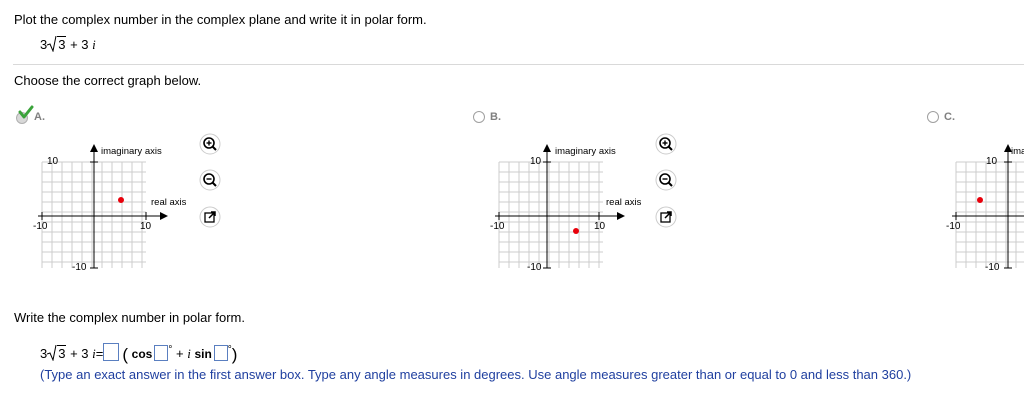 This screenshot has width=1024, height=414. What do you see at coordinates (495, 117) in the screenshot?
I see `option-b-label: B.` at bounding box center [495, 117].